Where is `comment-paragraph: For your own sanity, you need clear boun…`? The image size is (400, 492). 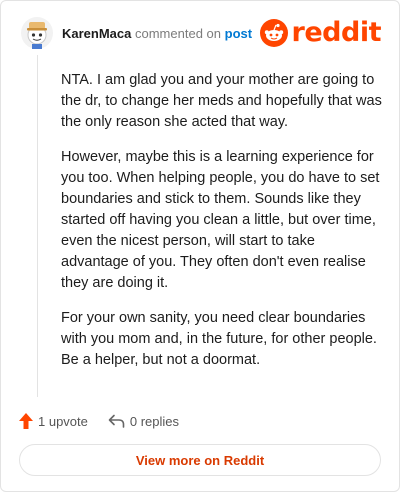 comment-paragraph: For your own sanity, you need clear boun… is located at coordinates (219, 339).